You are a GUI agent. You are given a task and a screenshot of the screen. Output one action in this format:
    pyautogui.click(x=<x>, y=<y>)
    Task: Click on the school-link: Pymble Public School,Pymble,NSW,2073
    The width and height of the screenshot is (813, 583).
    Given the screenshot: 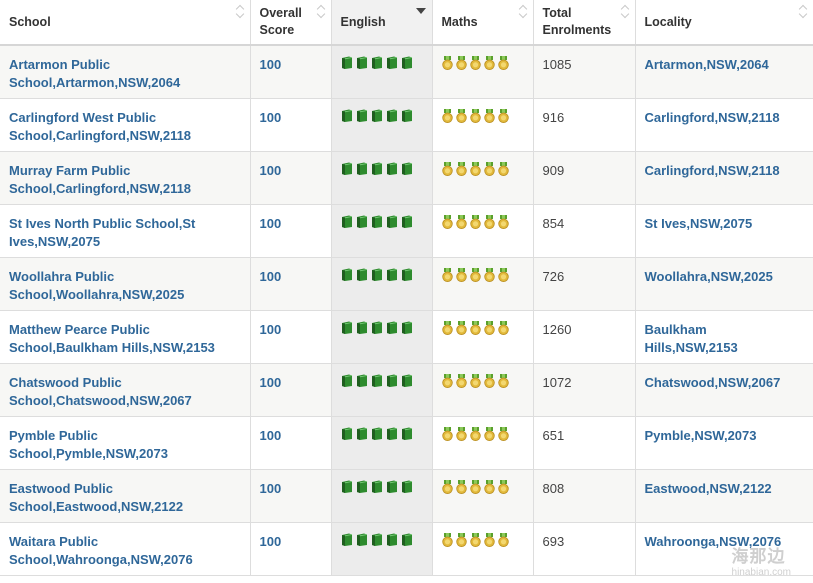 What is the action you would take?
    pyautogui.click(x=124, y=445)
    